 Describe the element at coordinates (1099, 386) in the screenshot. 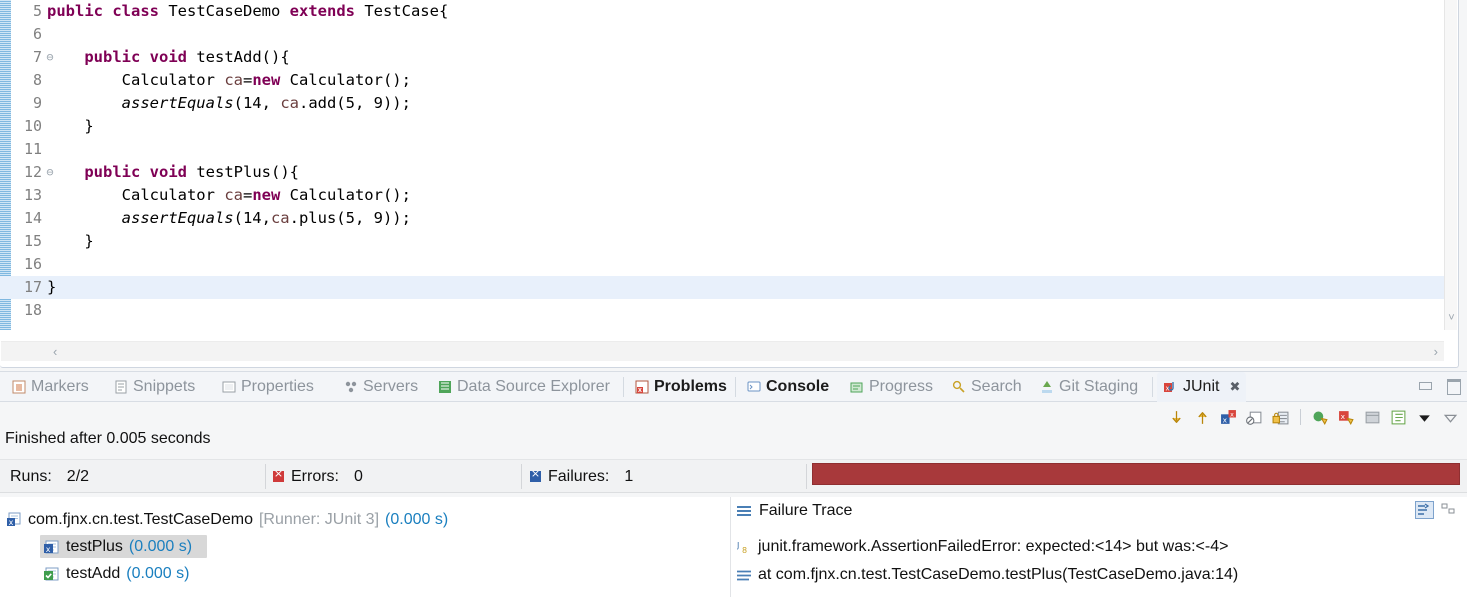

I see `tab-label: Git Staging` at that location.